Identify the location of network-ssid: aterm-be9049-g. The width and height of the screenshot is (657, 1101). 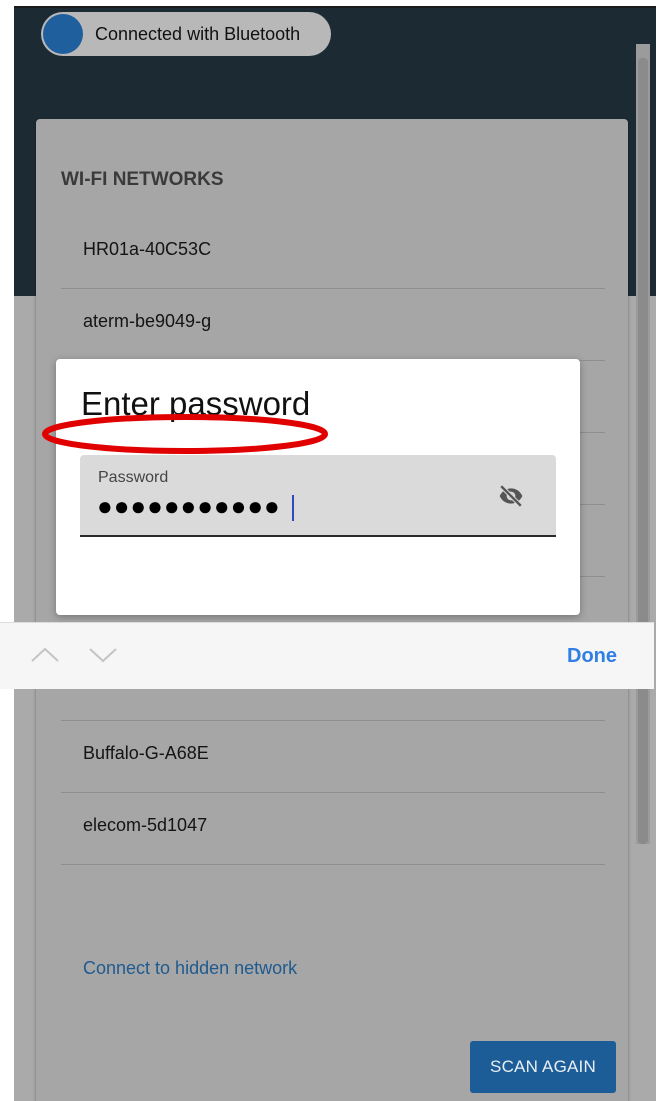
(147, 321).